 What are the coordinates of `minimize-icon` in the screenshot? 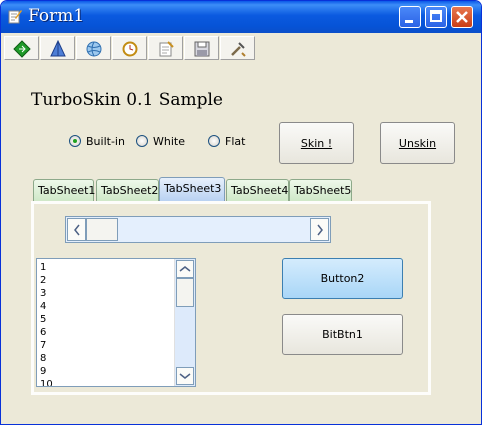 It's located at (409, 21).